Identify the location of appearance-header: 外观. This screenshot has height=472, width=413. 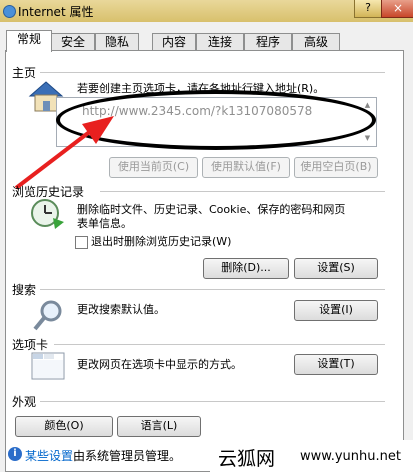
(24, 402).